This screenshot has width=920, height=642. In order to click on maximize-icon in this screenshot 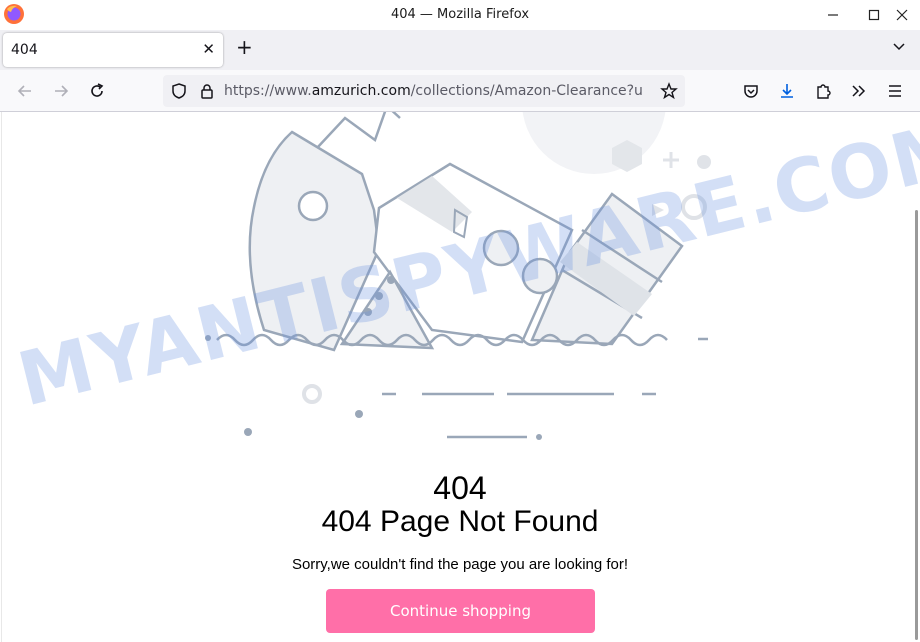, I will do `click(874, 15)`.